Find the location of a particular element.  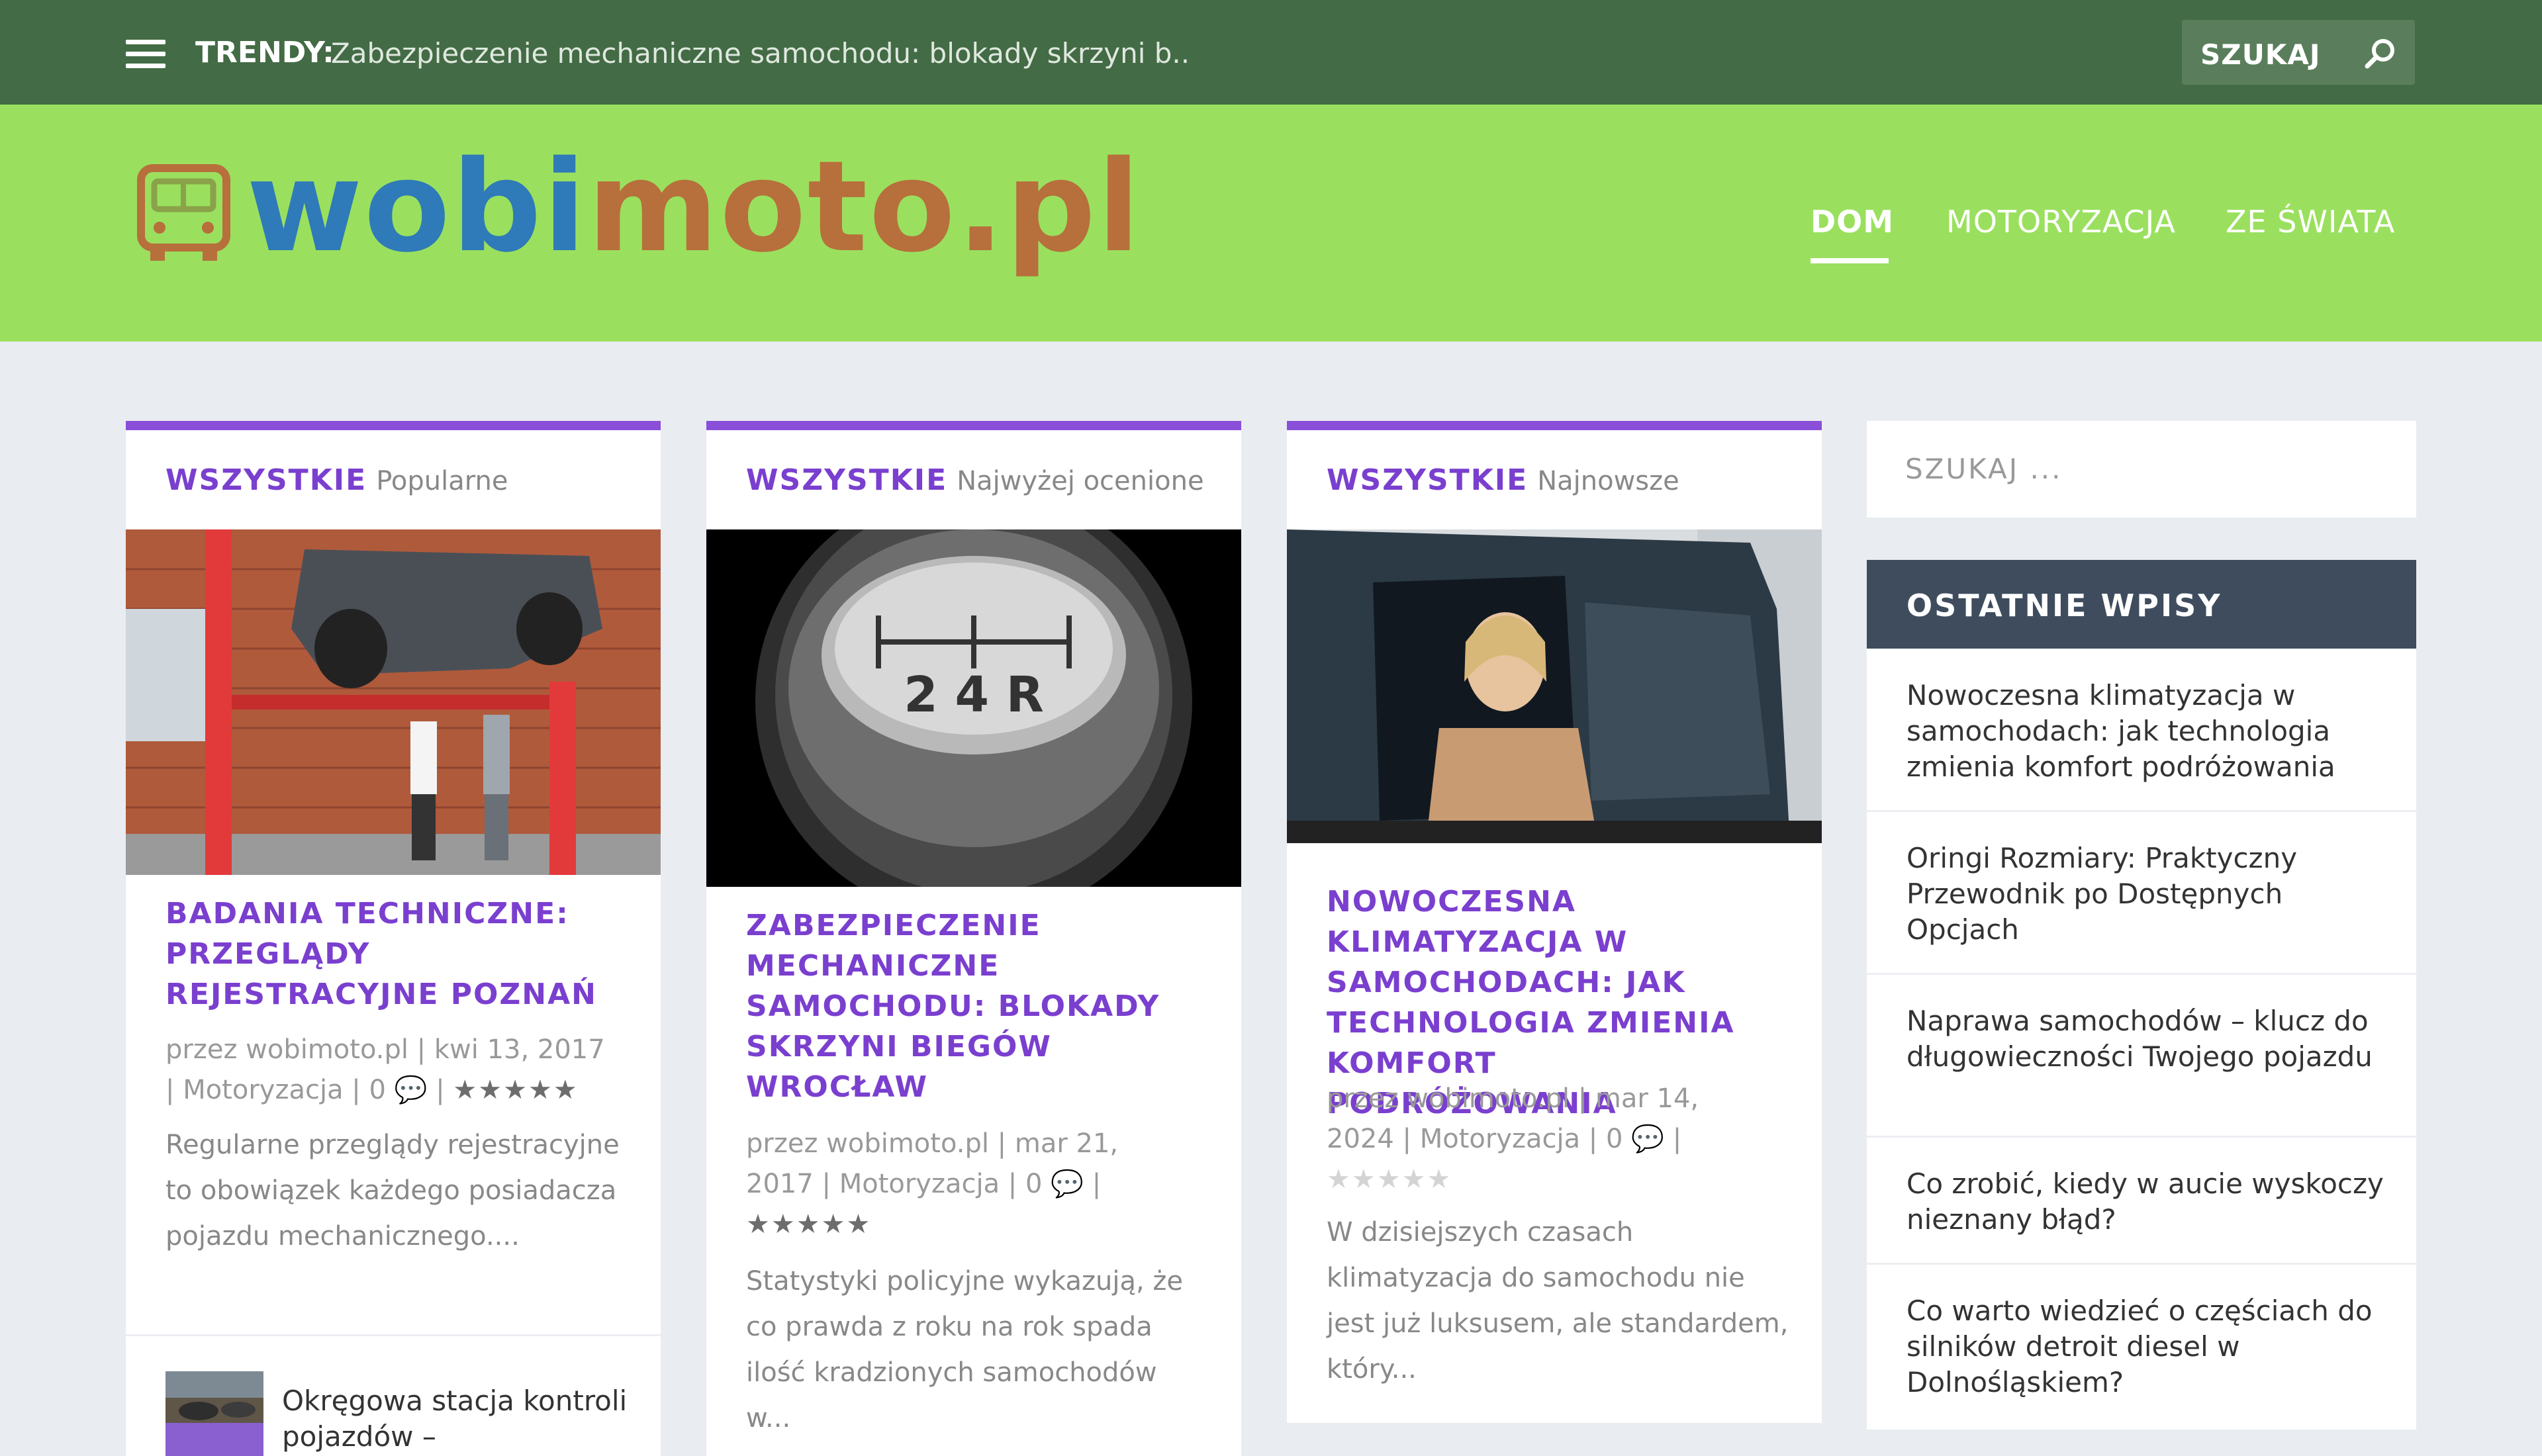

menu-icon is located at coordinates (145, 54).